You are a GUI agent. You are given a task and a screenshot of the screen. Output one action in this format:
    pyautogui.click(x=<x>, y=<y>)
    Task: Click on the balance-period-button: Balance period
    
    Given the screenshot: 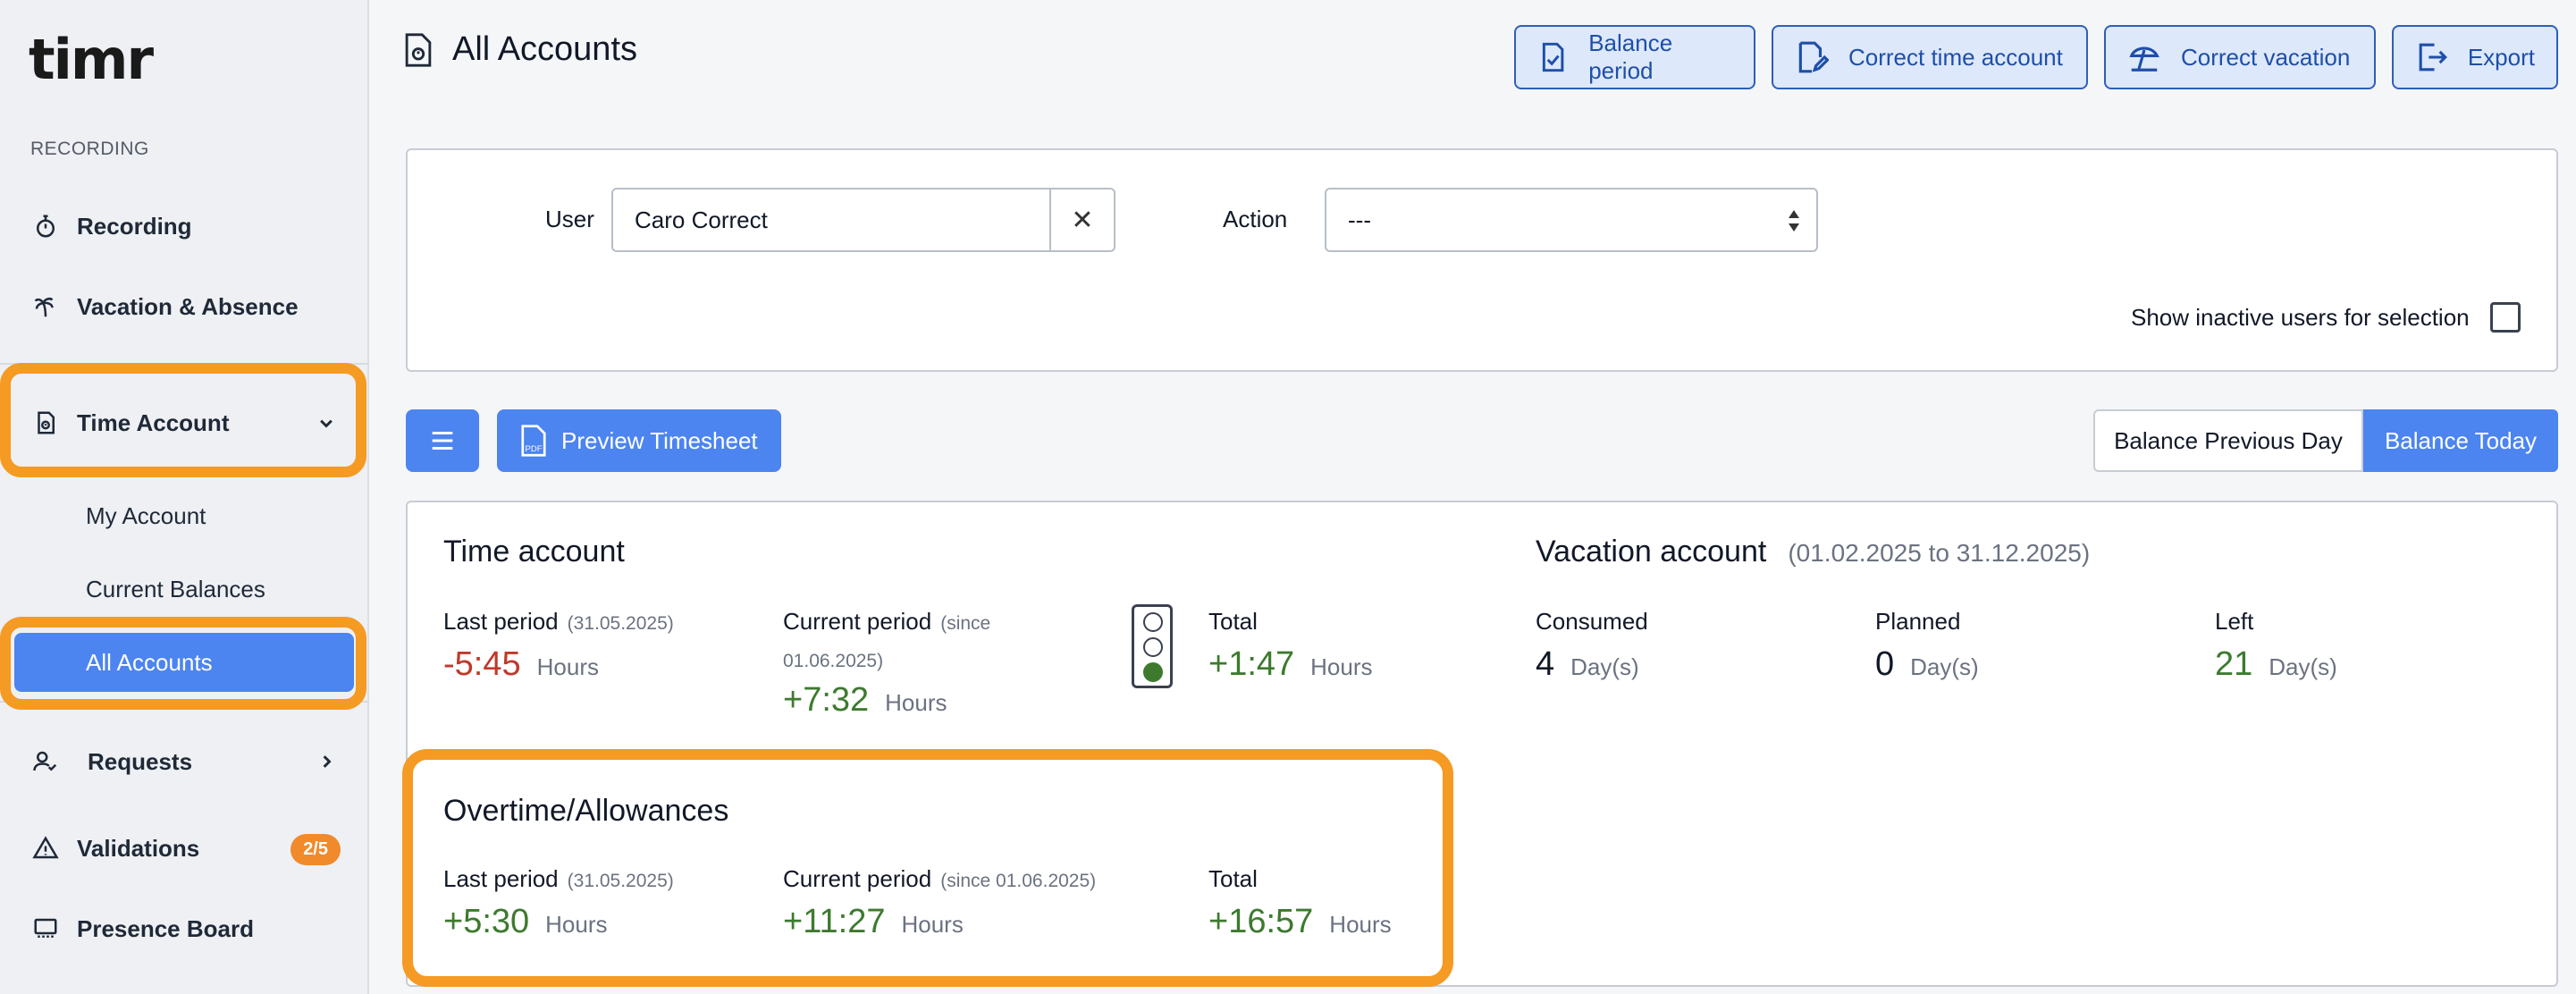 What is the action you would take?
    pyautogui.click(x=1635, y=57)
    